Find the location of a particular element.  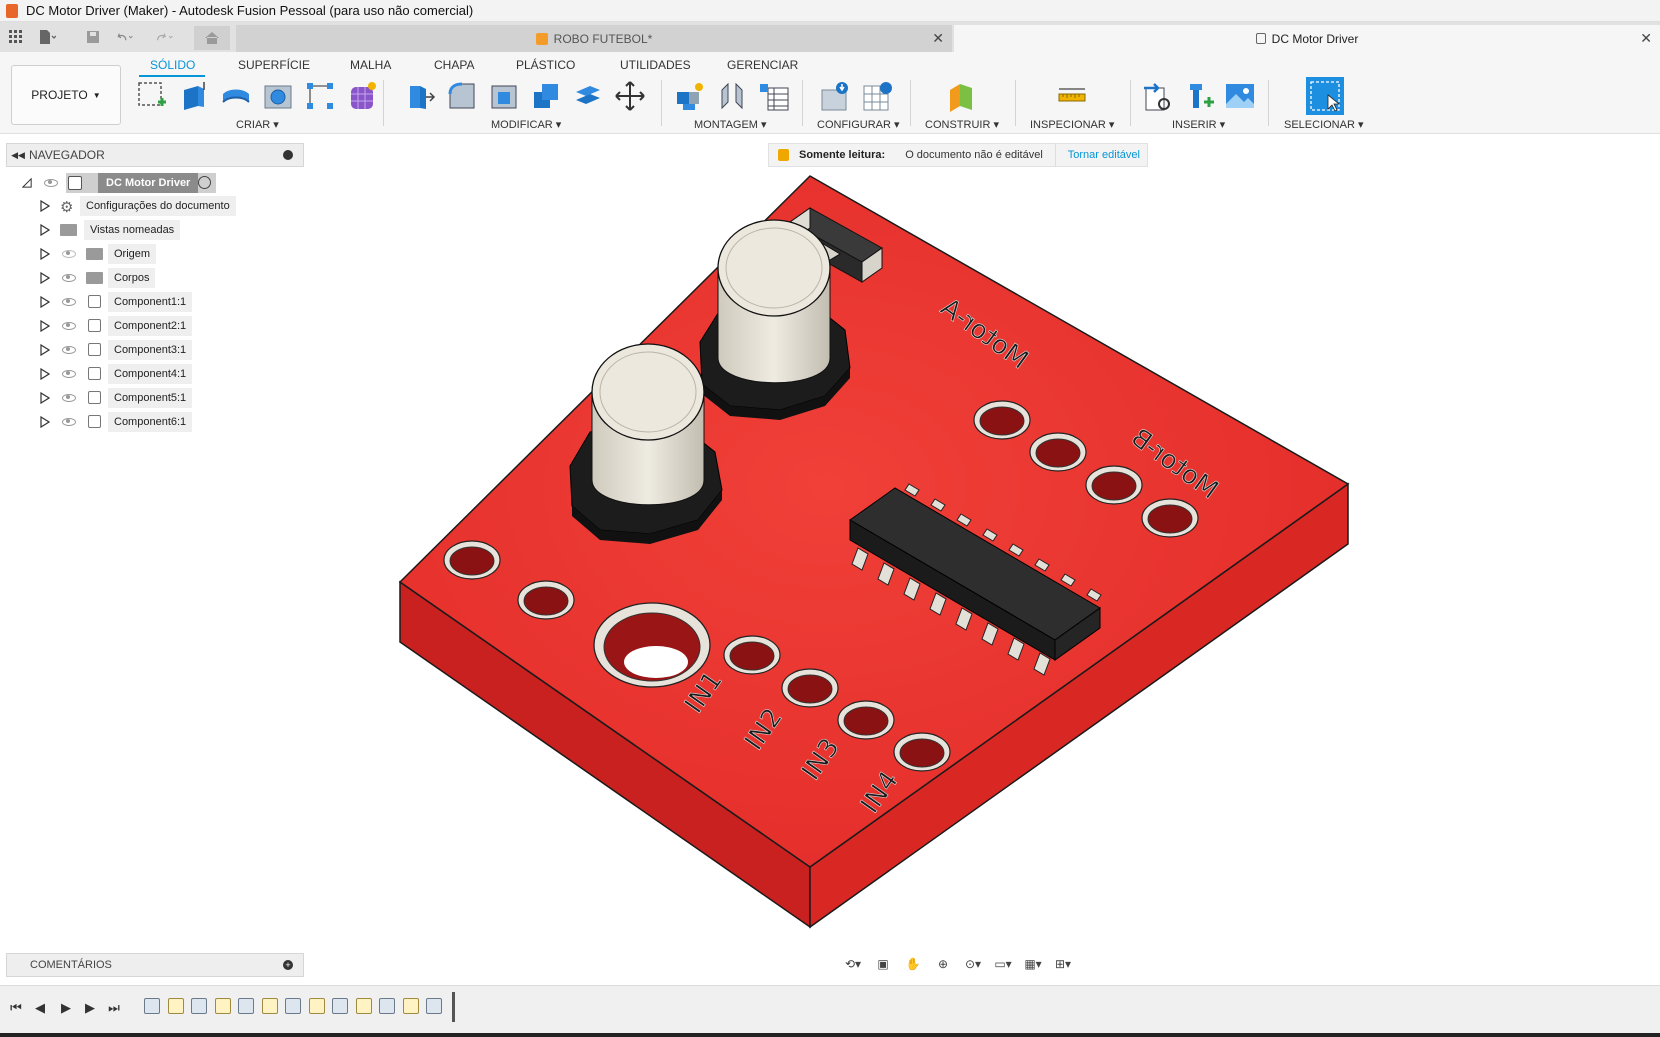

browser-root-row: DC Motor Driver is located at coordinates (160, 183).